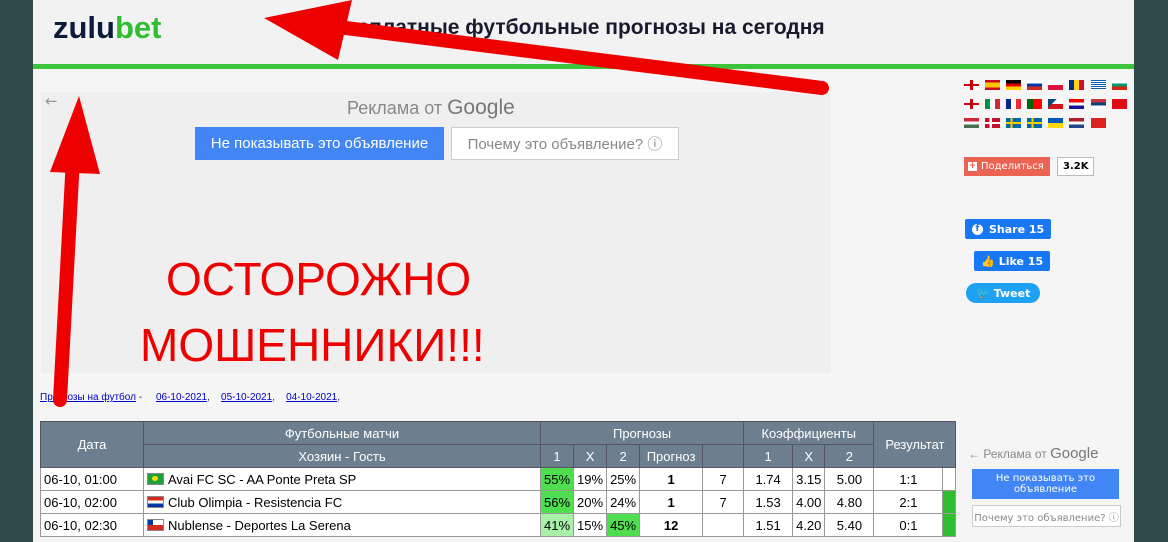 Image resolution: width=1168 pixels, height=542 pixels. I want to click on match-name: Nublense - Deportes La Serena, so click(342, 525).